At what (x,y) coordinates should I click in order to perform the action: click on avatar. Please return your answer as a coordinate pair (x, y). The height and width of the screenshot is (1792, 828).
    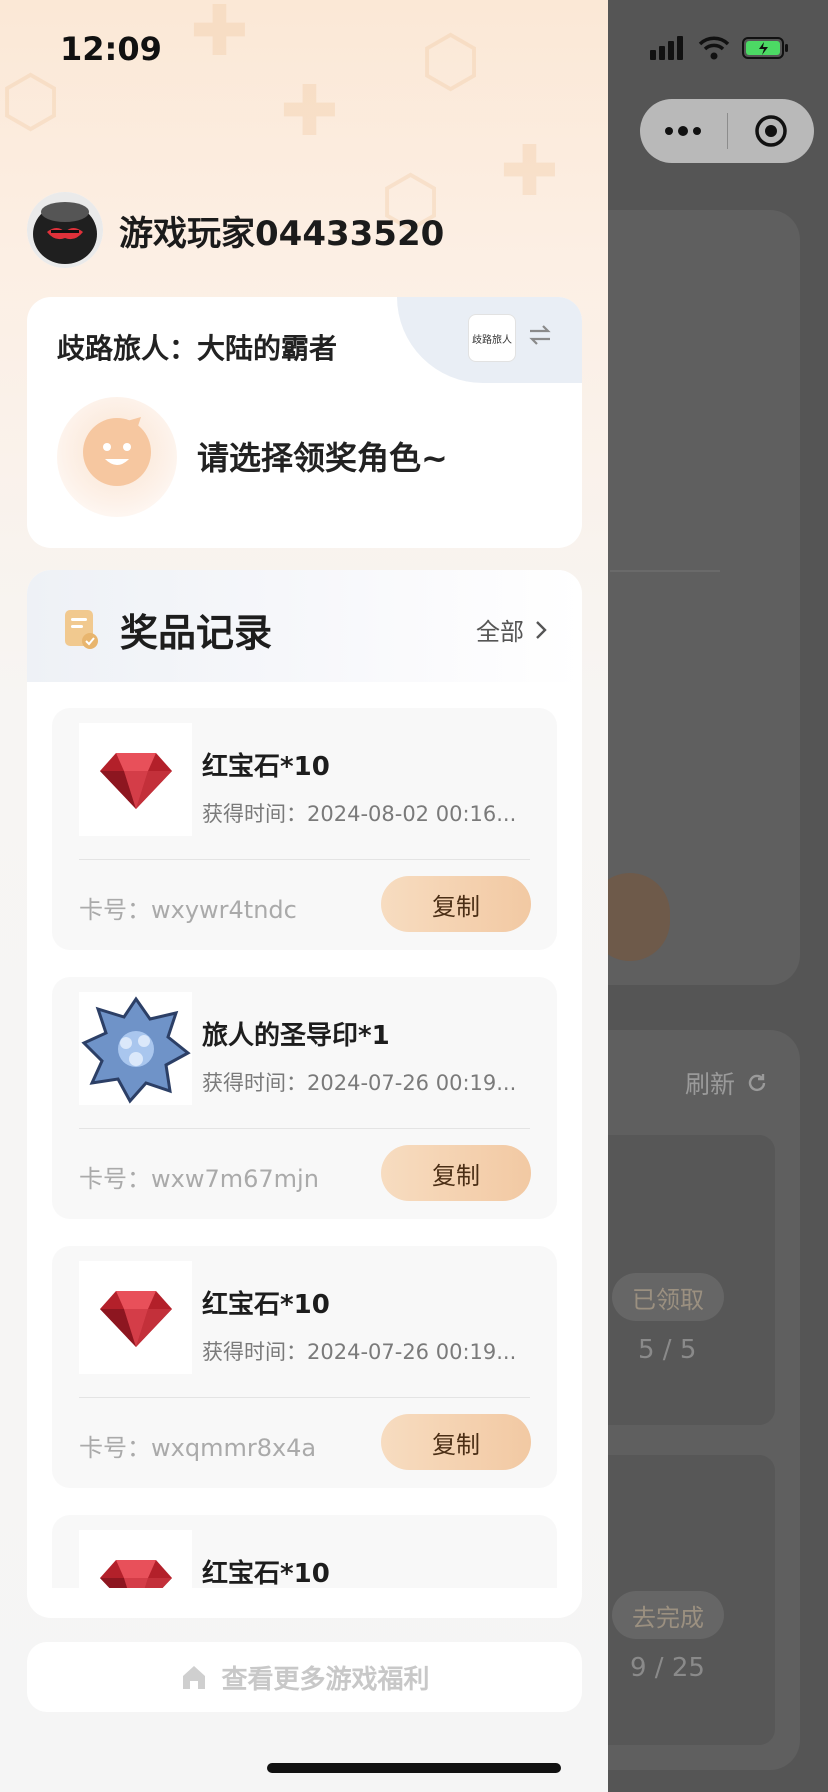
    Looking at the image, I should click on (65, 230).